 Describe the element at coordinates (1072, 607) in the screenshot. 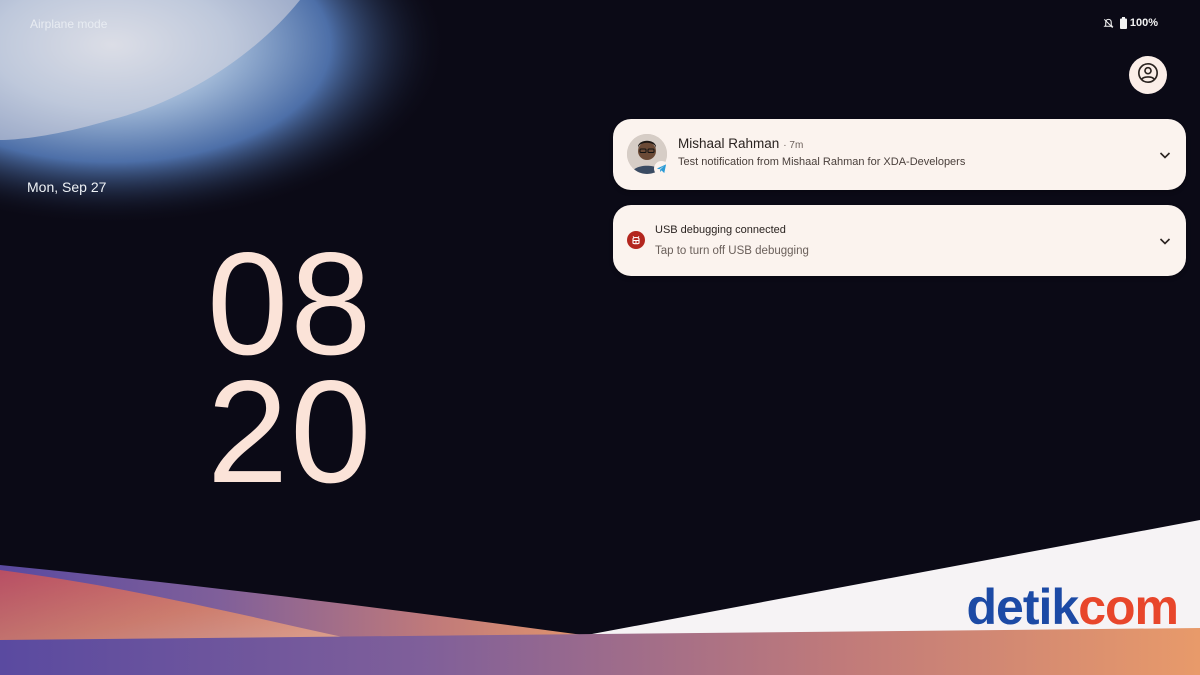

I see `detikcom-logo: detikcom` at that location.